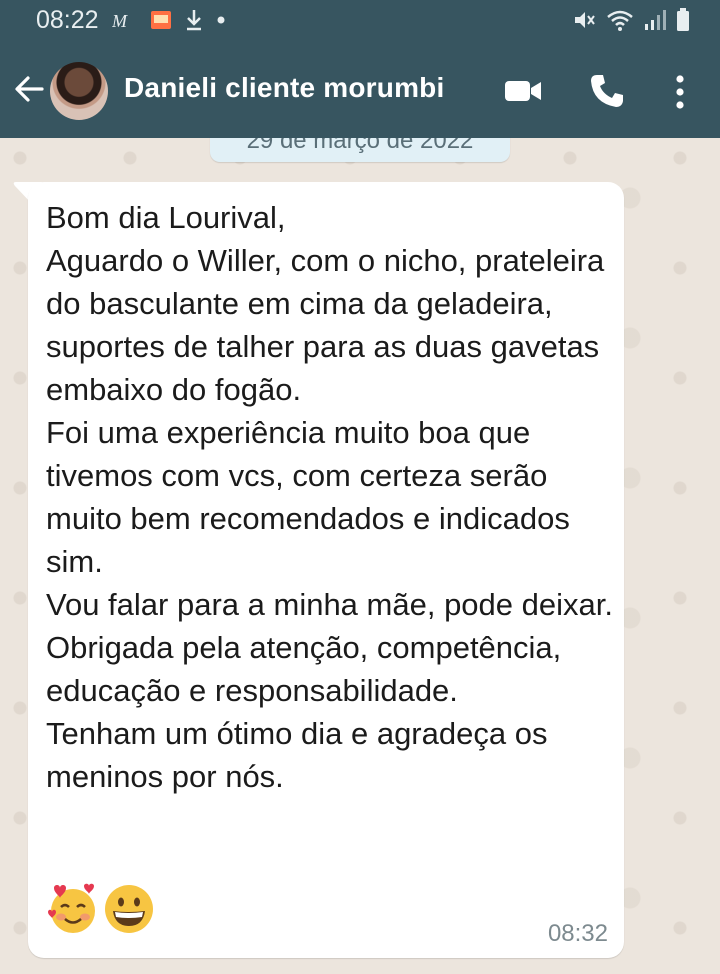 The width and height of the screenshot is (720, 974). What do you see at coordinates (71, 908) in the screenshot?
I see `smiling-face-with-hearts-icon` at bounding box center [71, 908].